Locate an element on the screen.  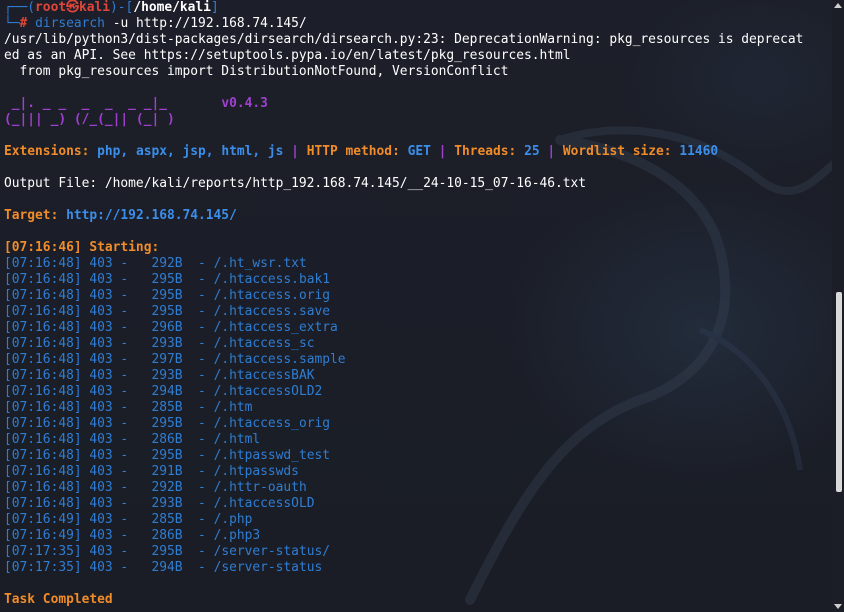
result-path: /.htaccess_extra is located at coordinates (275, 327).